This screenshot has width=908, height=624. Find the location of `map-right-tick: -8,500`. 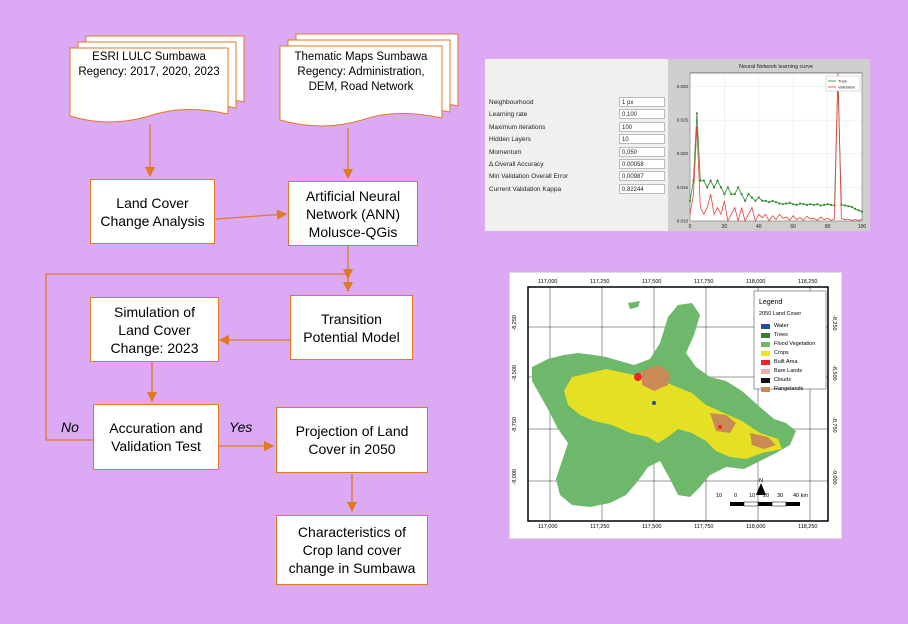

map-right-tick: -8,500 is located at coordinates (834, 373).